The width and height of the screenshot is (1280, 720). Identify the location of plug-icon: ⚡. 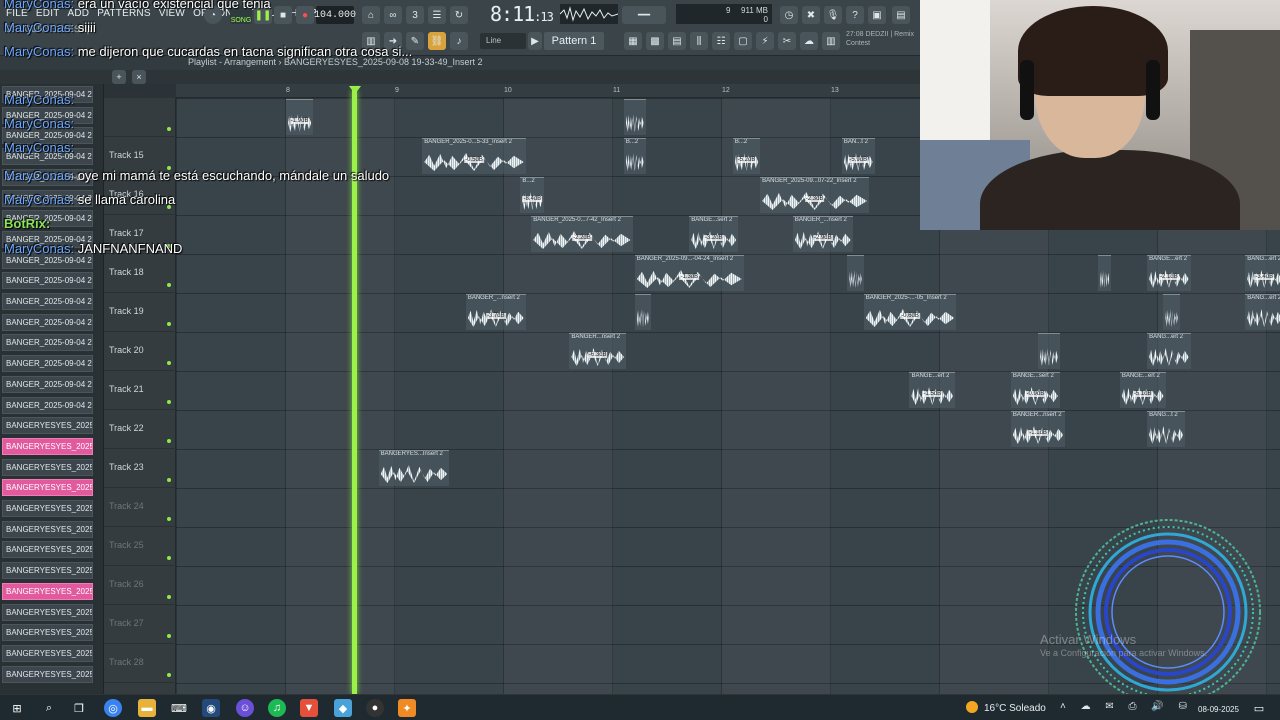
(765, 41).